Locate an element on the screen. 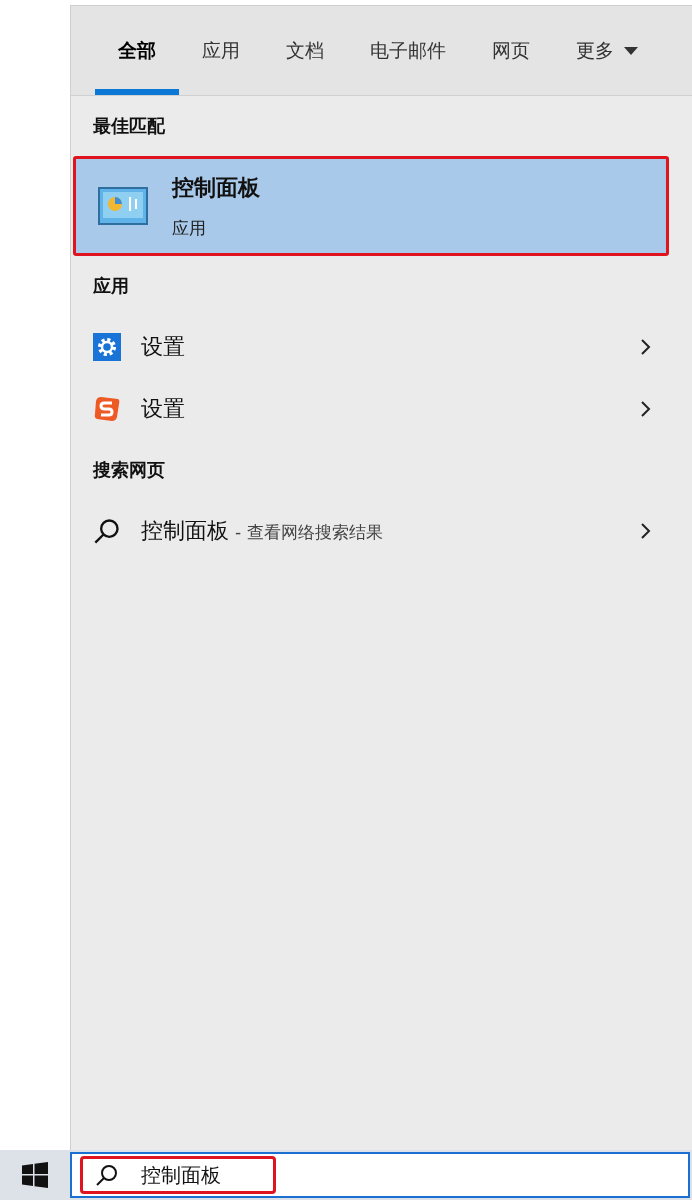 The image size is (692, 1200). web-result-item: 控制面板 - 查看网络搜索结果 is located at coordinates (381, 531).